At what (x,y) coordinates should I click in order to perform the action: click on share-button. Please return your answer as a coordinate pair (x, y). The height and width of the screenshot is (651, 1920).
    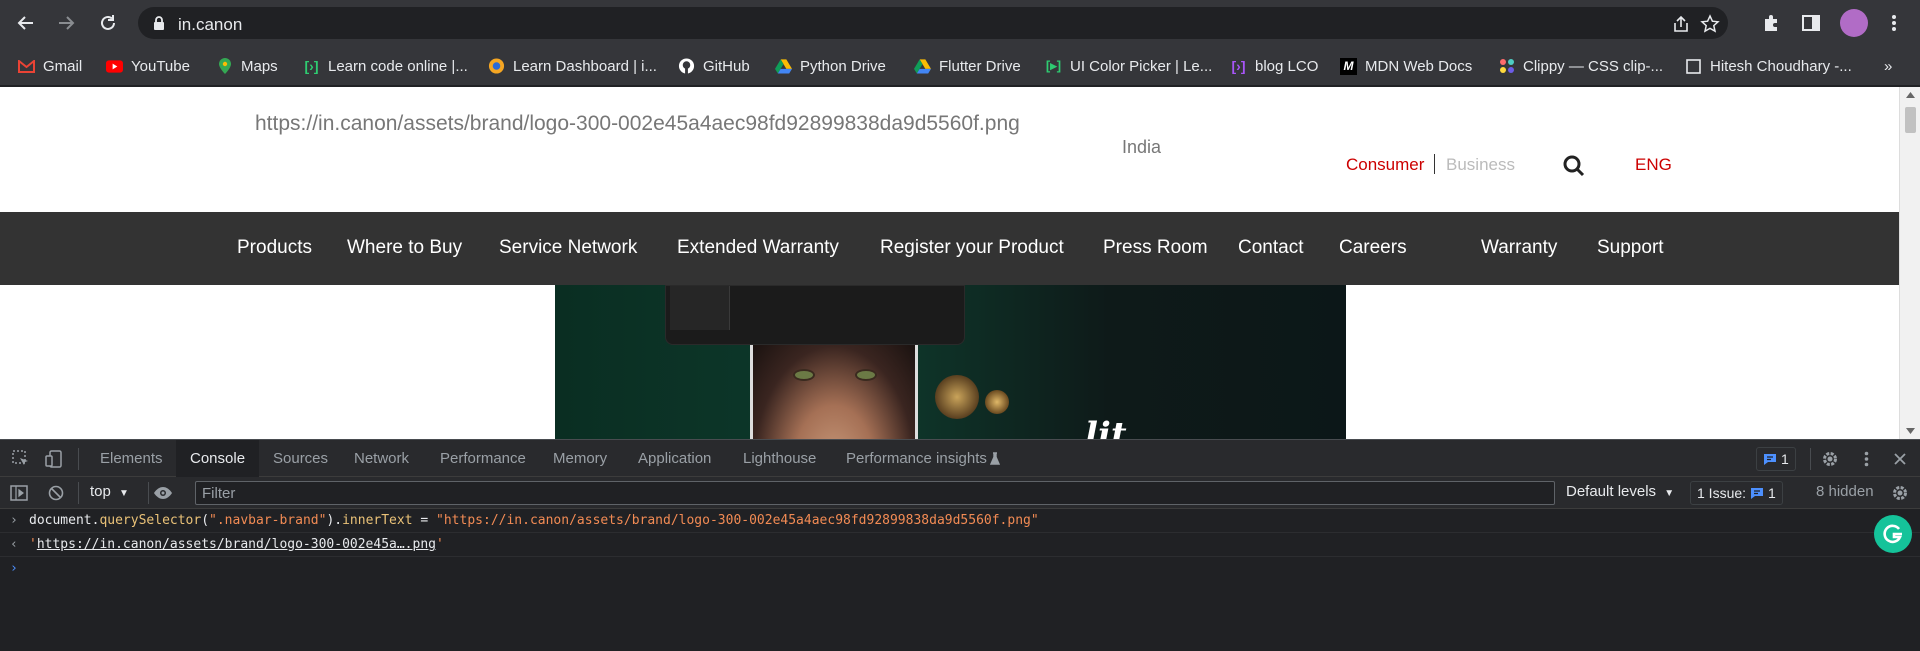
    Looking at the image, I should click on (1681, 24).